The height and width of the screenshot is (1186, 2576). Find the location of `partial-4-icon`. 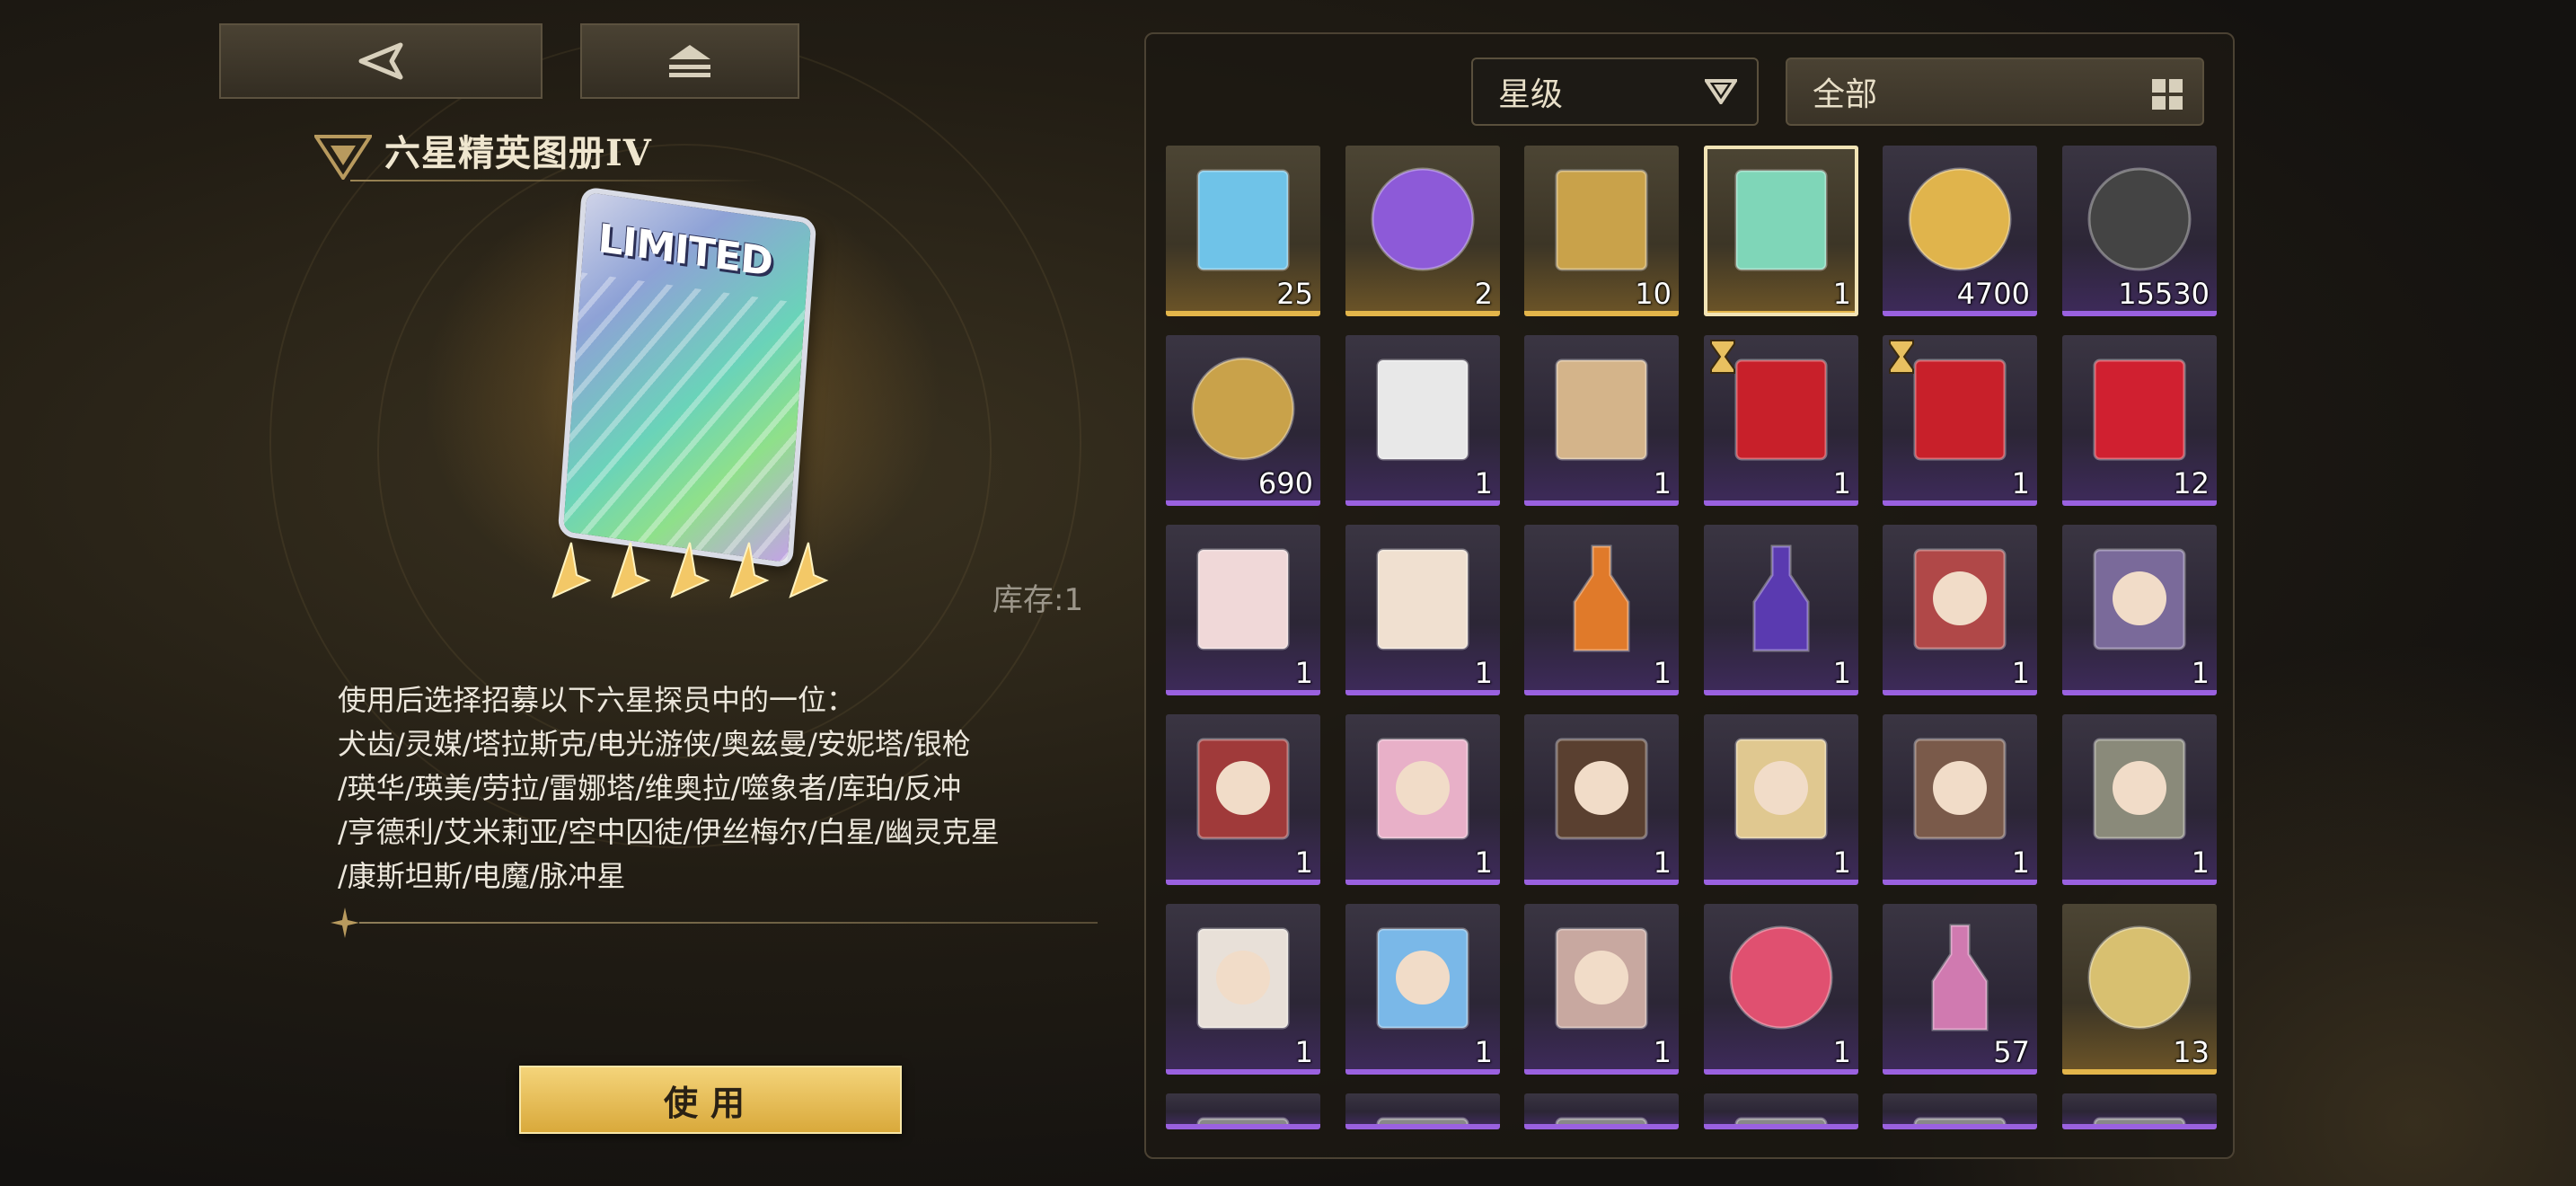

partial-4-icon is located at coordinates (1781, 1120).